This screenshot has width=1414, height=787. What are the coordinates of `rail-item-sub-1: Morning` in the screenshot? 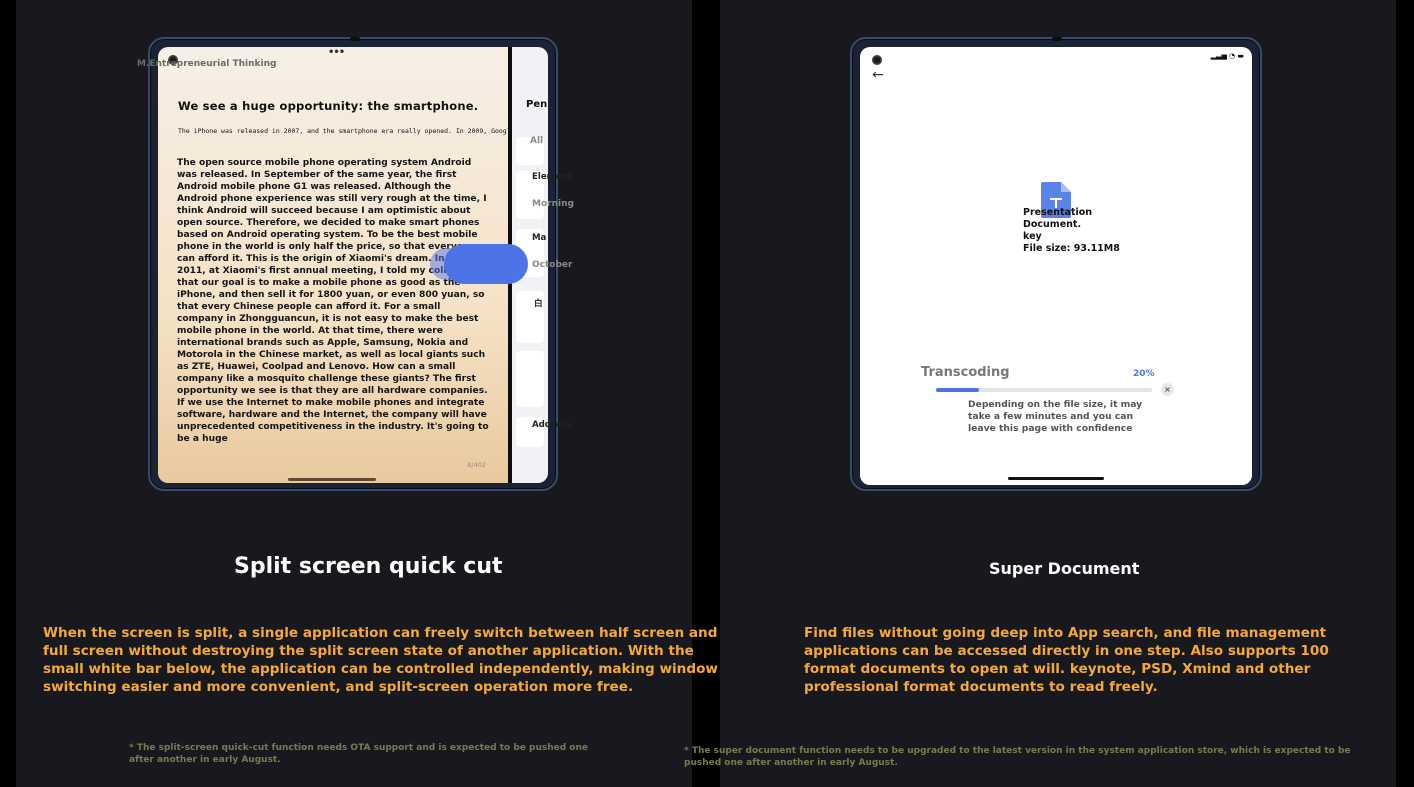 It's located at (553, 204).